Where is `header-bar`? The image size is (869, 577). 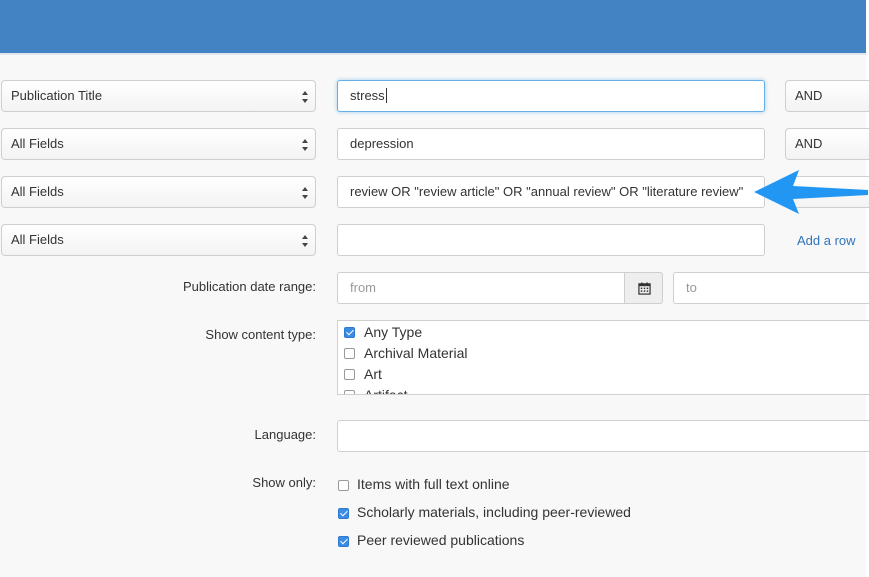 header-bar is located at coordinates (433, 26).